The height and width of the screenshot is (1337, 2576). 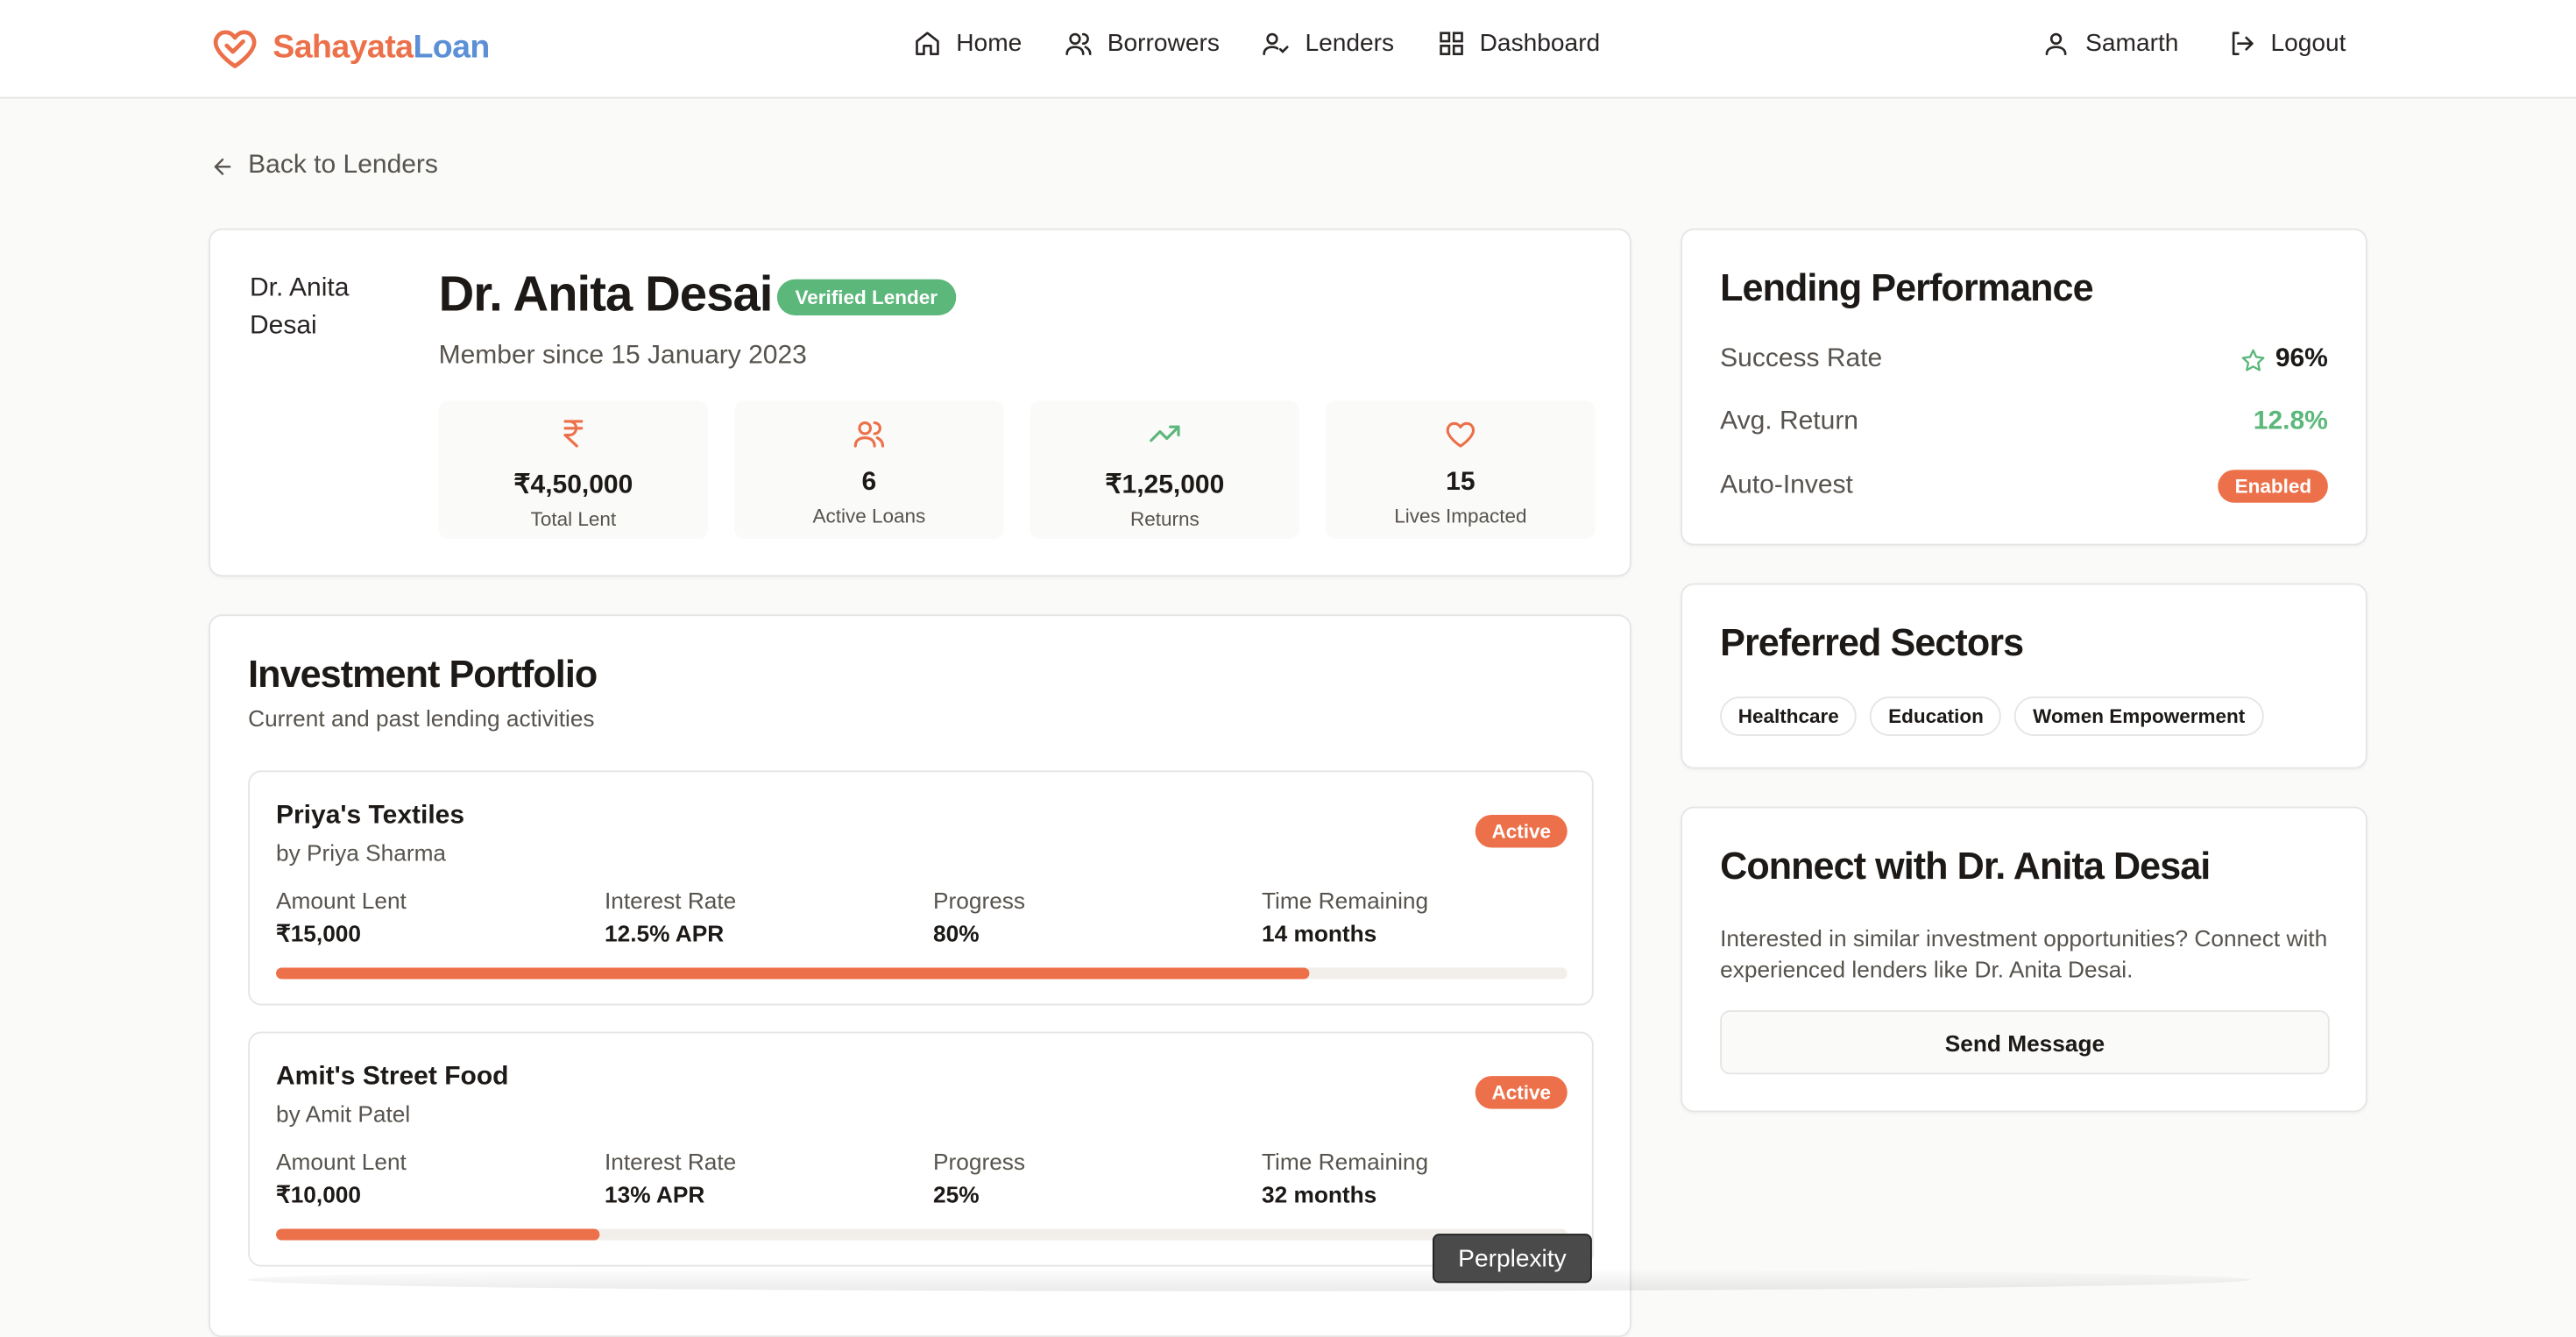 What do you see at coordinates (1801, 358) in the screenshot?
I see `success-rate-label: Success Rate` at bounding box center [1801, 358].